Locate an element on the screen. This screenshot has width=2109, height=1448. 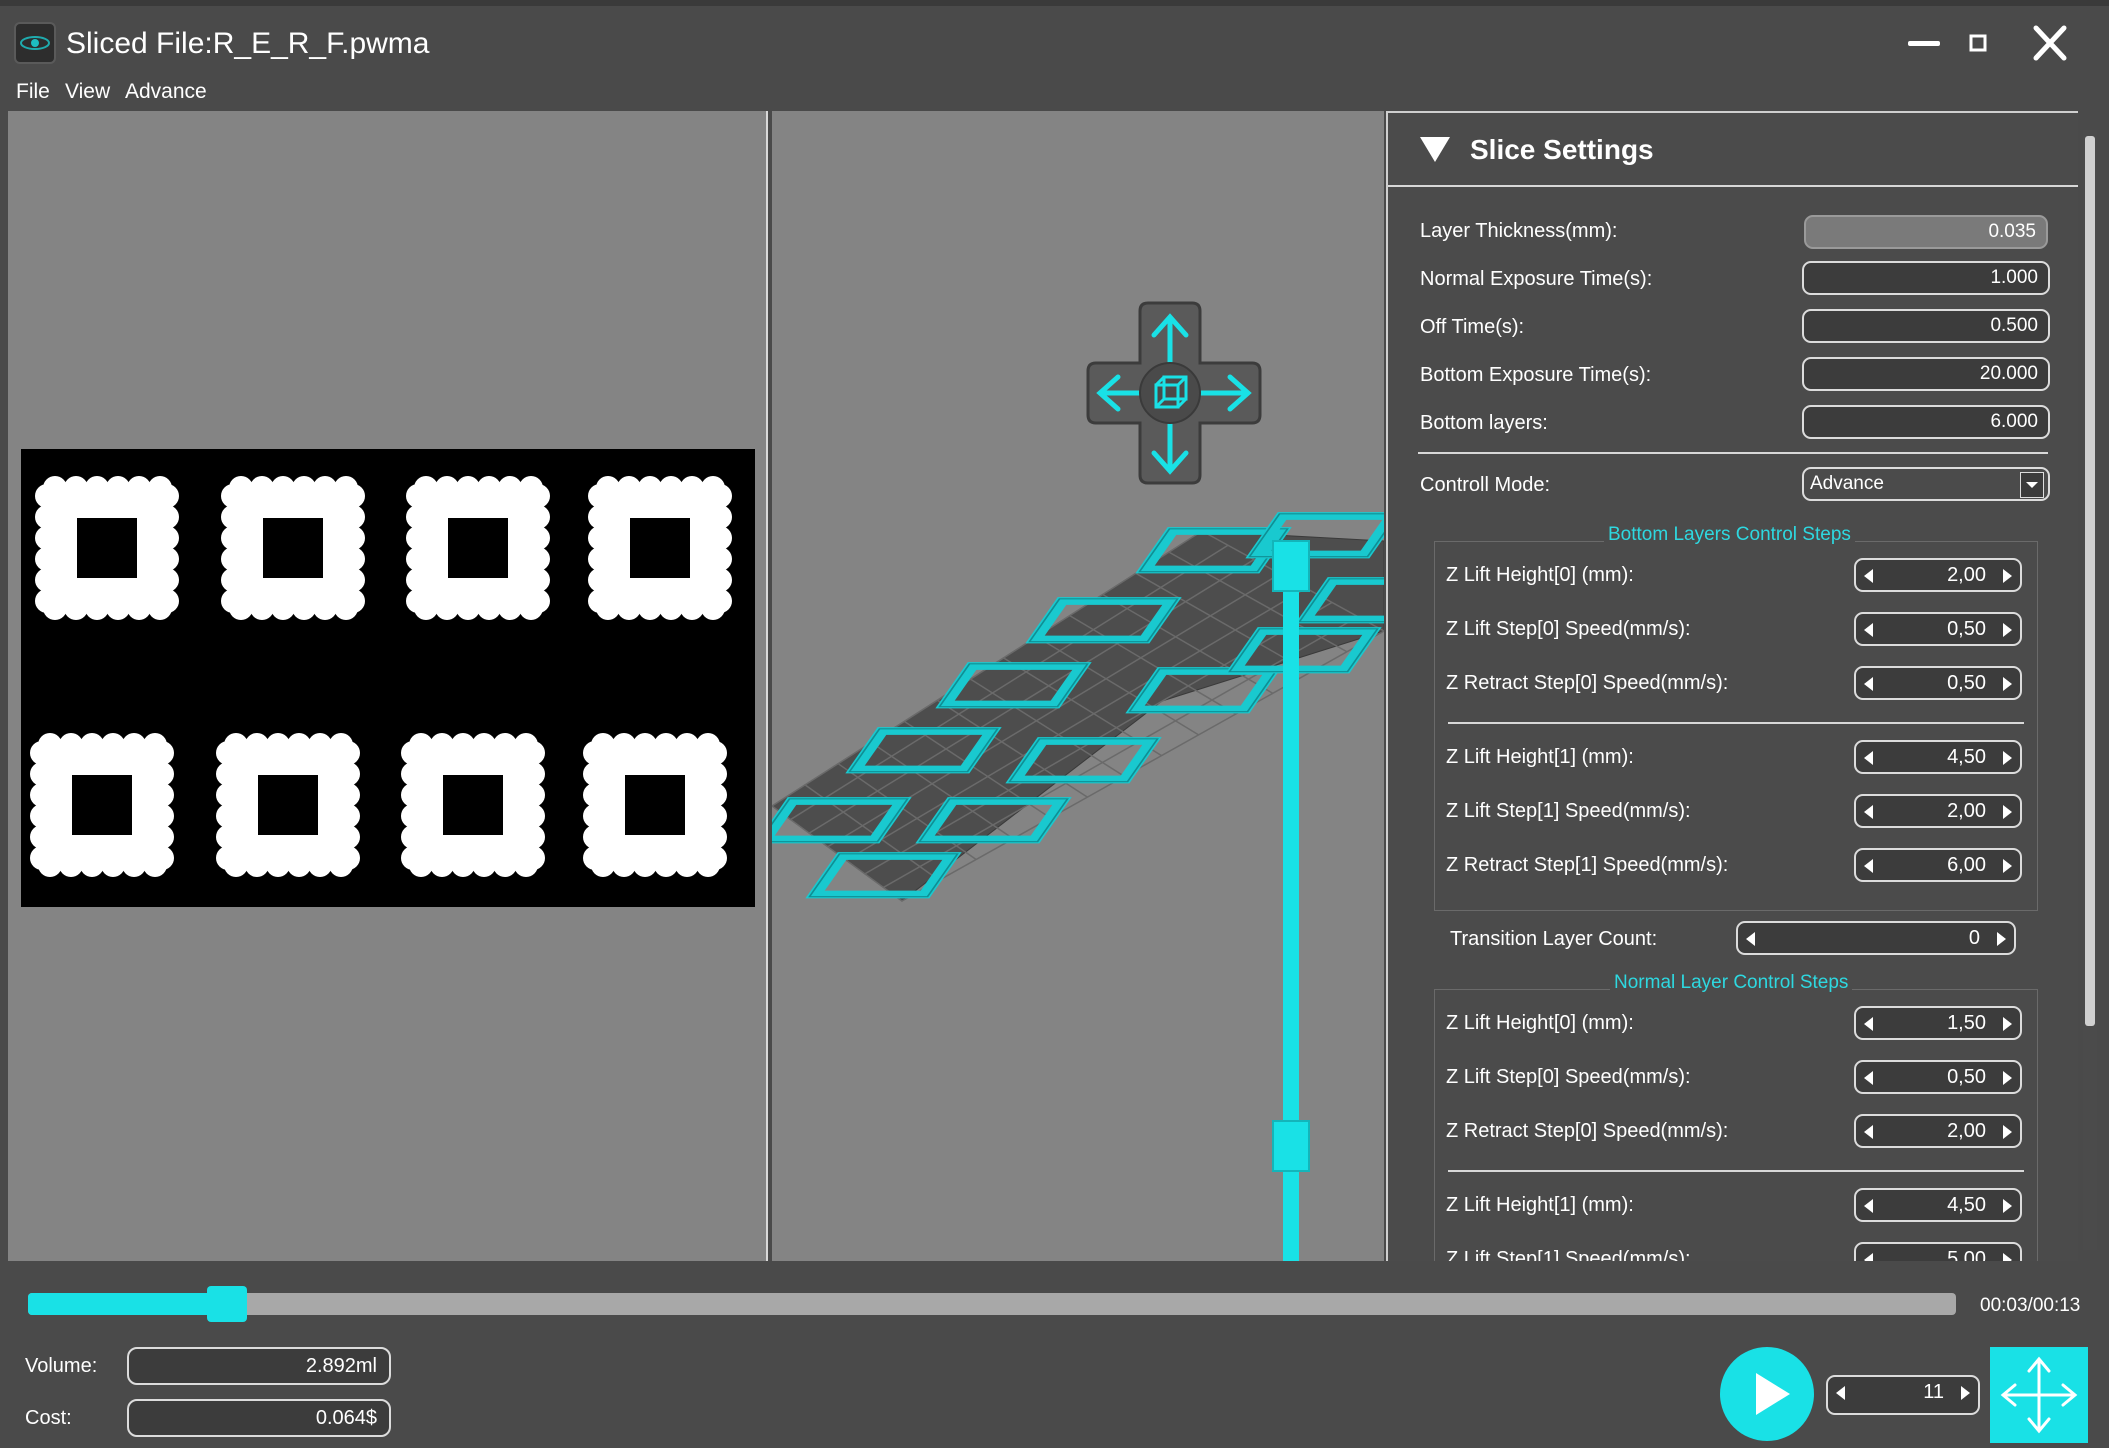
maximize-icon is located at coordinates (1978, 43).